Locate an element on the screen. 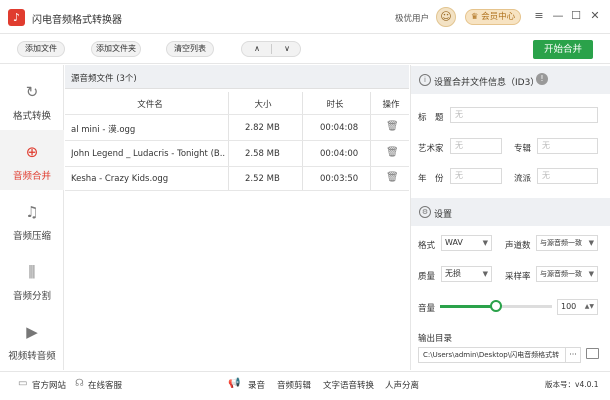 The image size is (610, 400). output-dir-label: 输出目录 is located at coordinates (435, 339).